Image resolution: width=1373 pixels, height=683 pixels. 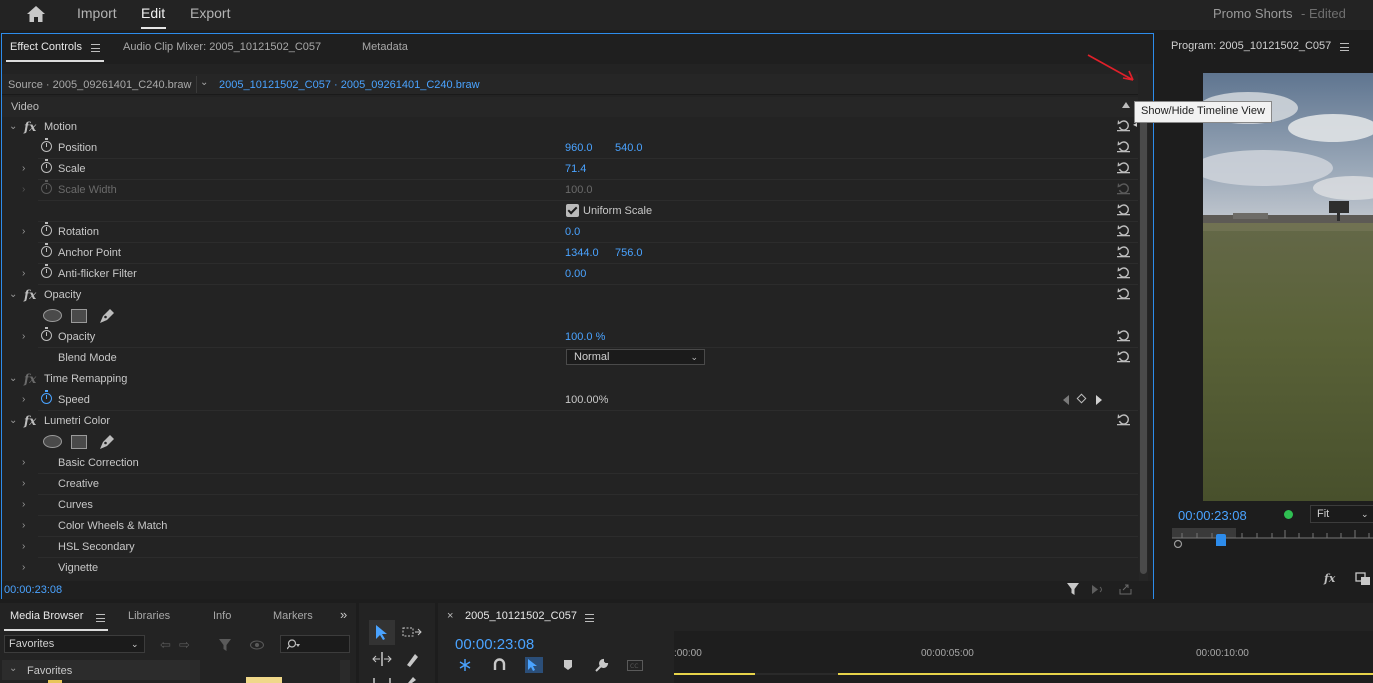 I want to click on anchor-x-value: 1344.0, so click(x=582, y=253).